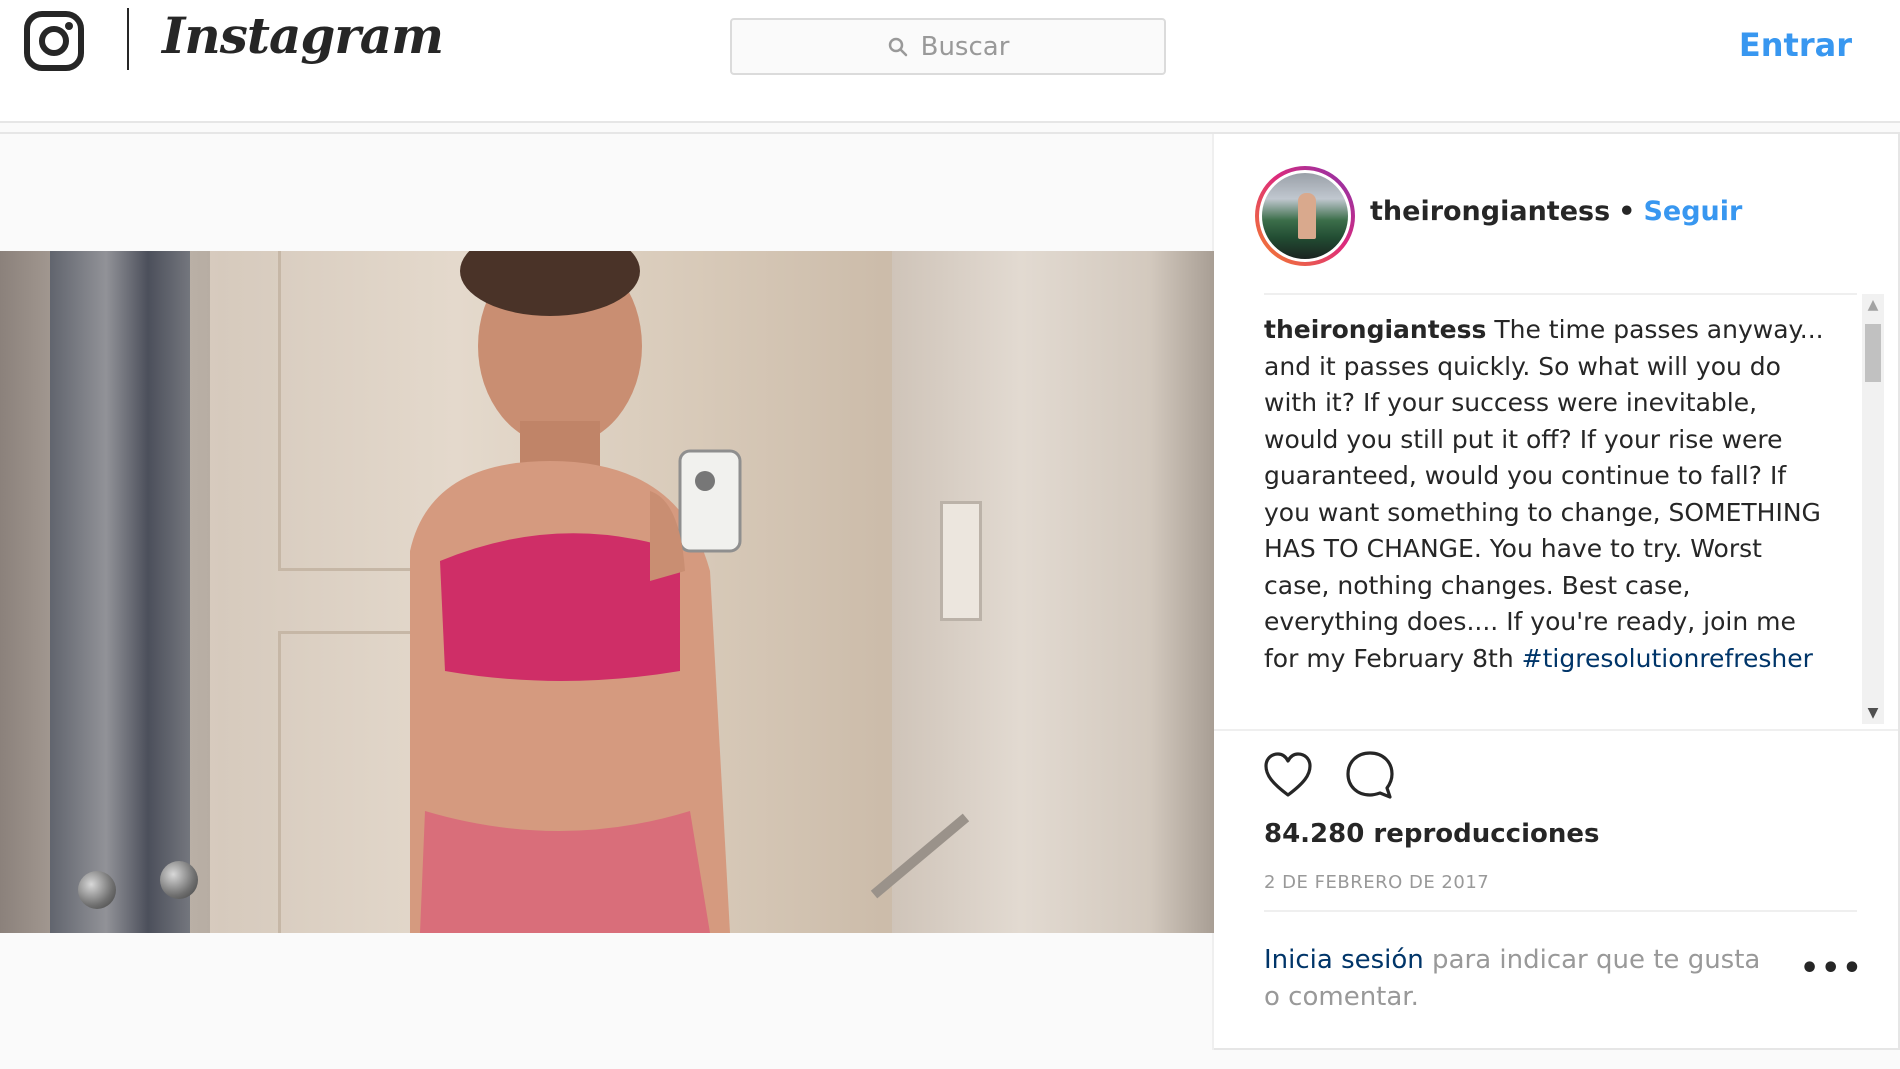  Describe the element at coordinates (961, 561) in the screenshot. I see `video-scene-holder` at that location.